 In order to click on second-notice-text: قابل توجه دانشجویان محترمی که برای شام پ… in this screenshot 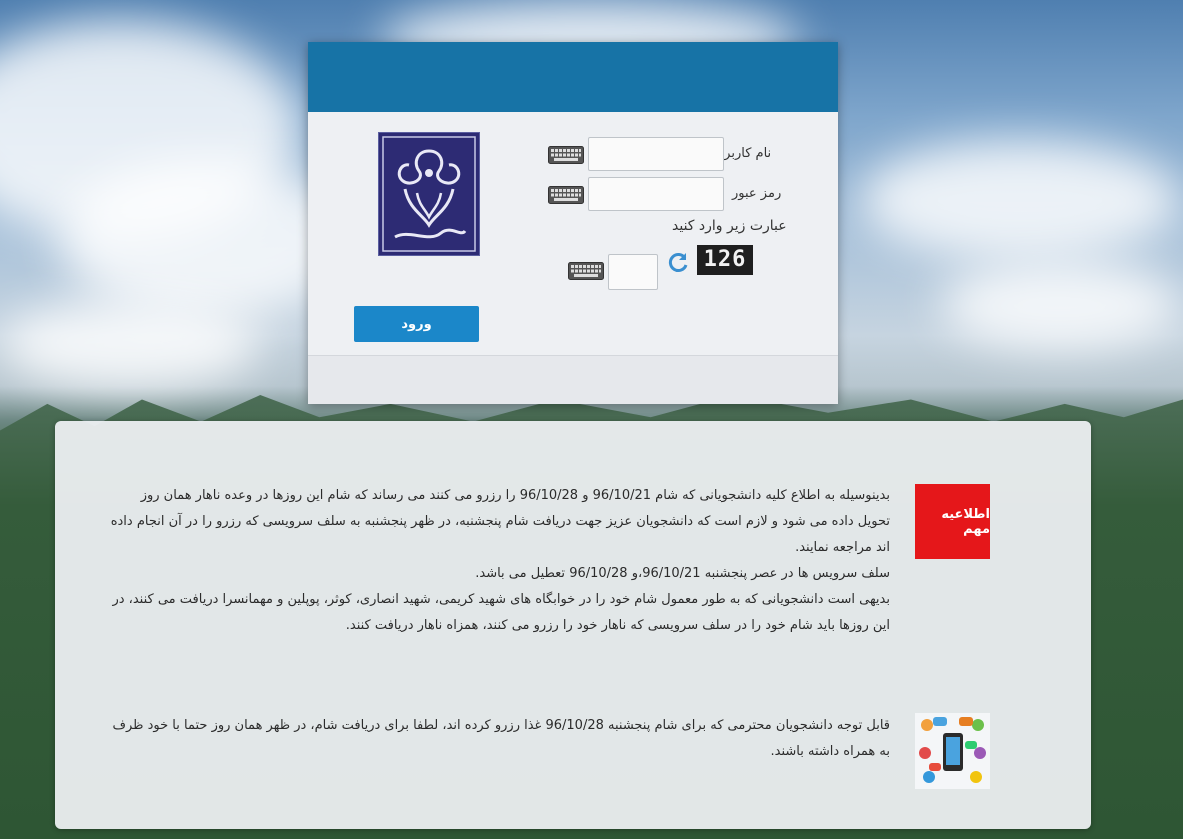, I will do `click(501, 738)`.